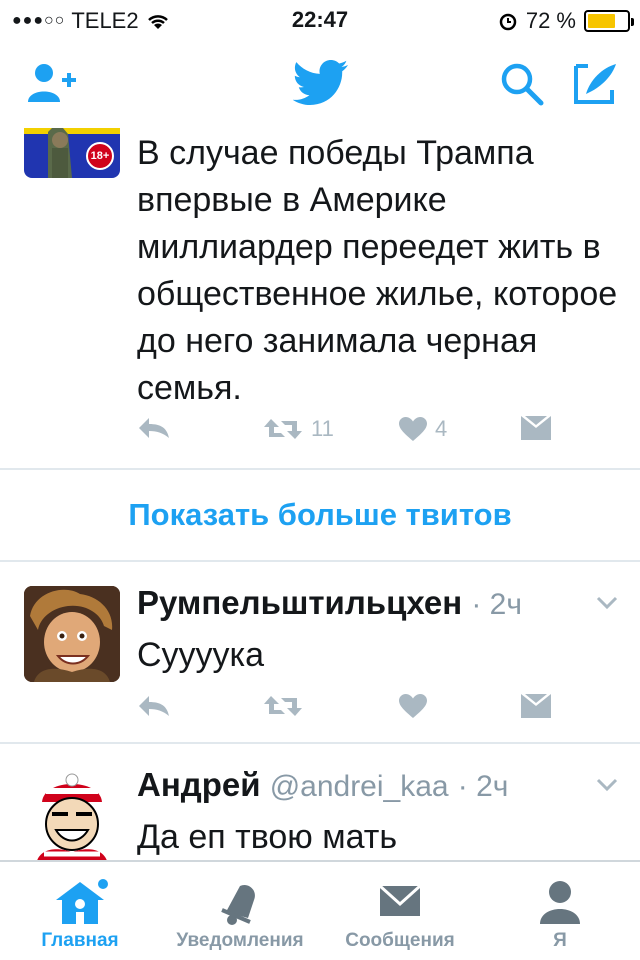 The width and height of the screenshot is (640, 960). Describe the element at coordinates (201, 655) in the screenshot. I see `tweet-text: Суууука` at that location.